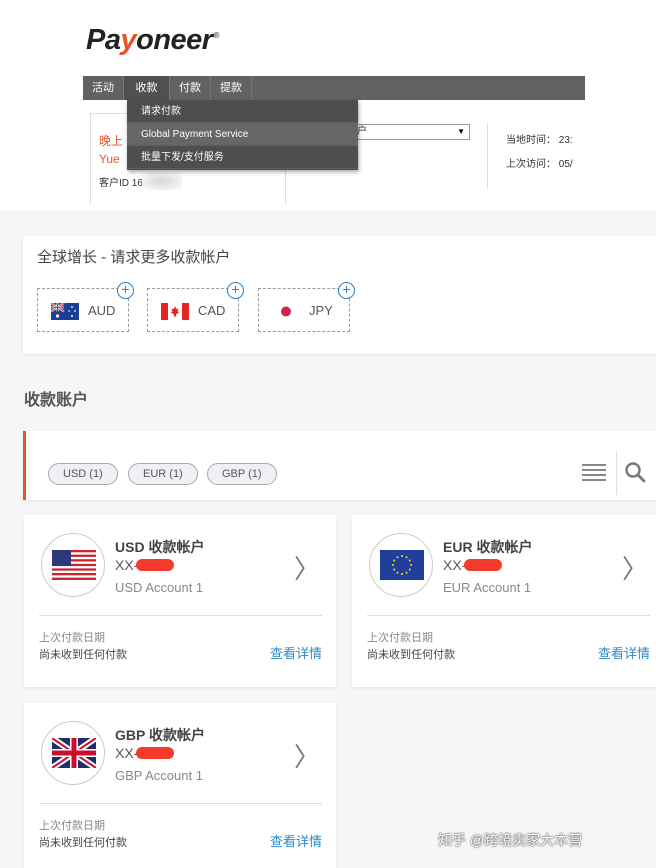 The width and height of the screenshot is (656, 868). I want to click on last-visit: 上次访问： 05/, so click(539, 164).